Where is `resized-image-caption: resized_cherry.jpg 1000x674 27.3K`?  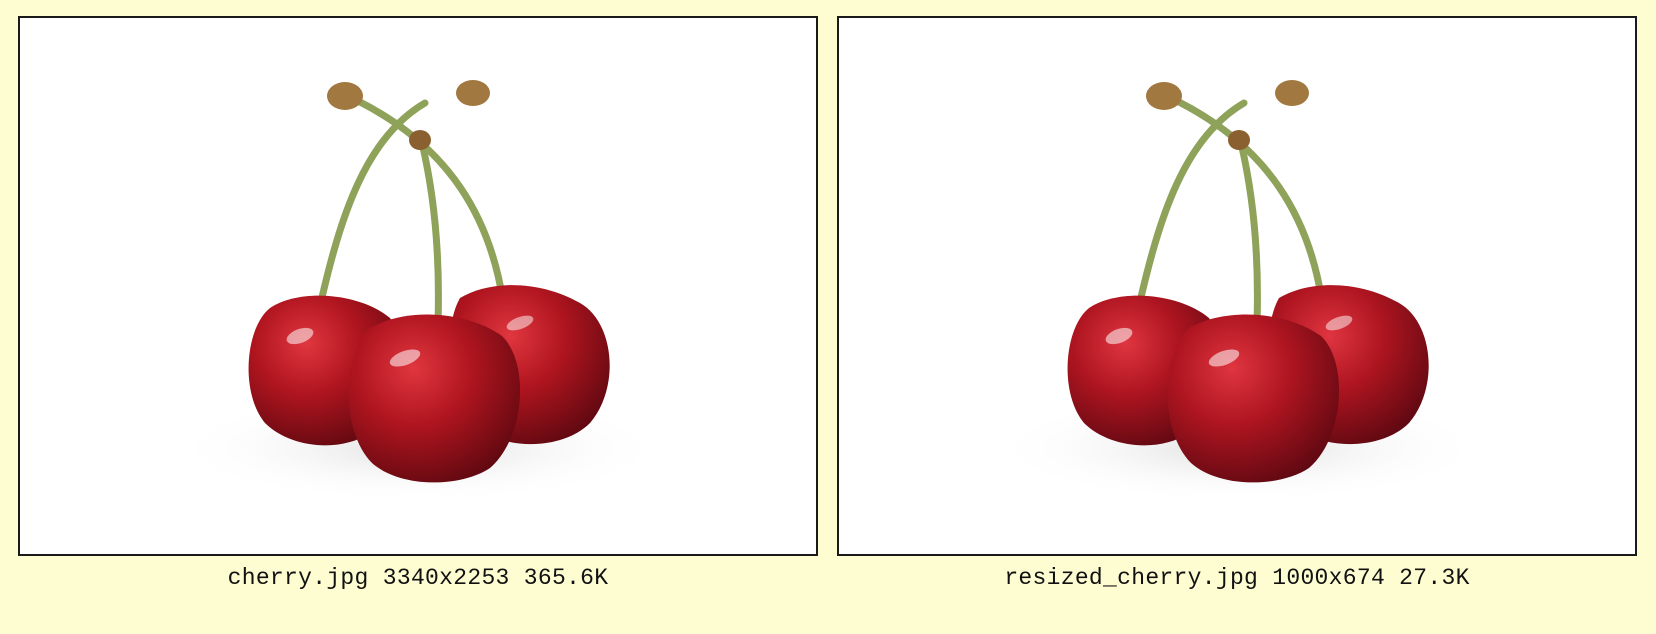 resized-image-caption: resized_cherry.jpg 1000x674 27.3K is located at coordinates (1237, 578).